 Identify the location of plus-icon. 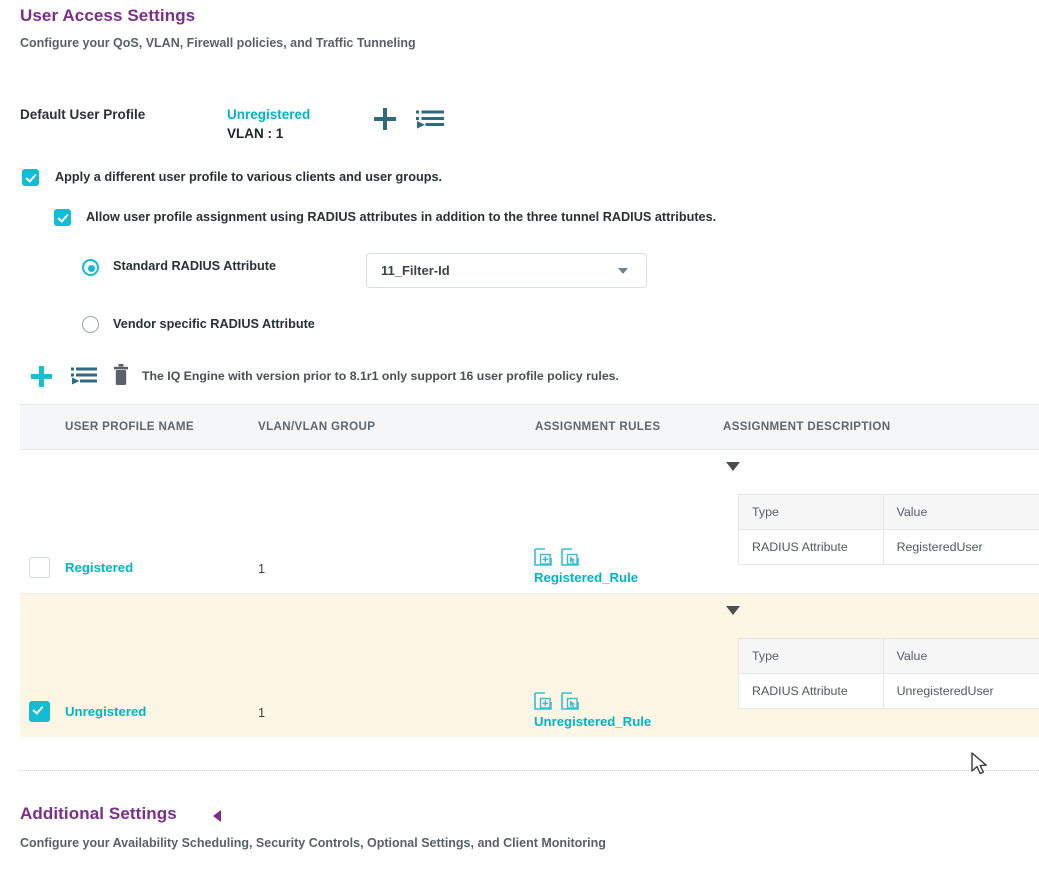
(385, 119).